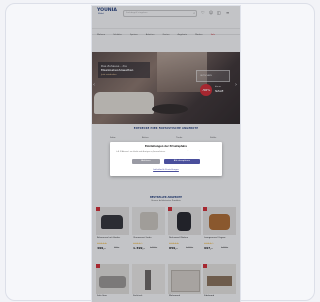 The image size is (320, 302). I want to click on deny-button-label: Ablehnen, so click(146, 161).